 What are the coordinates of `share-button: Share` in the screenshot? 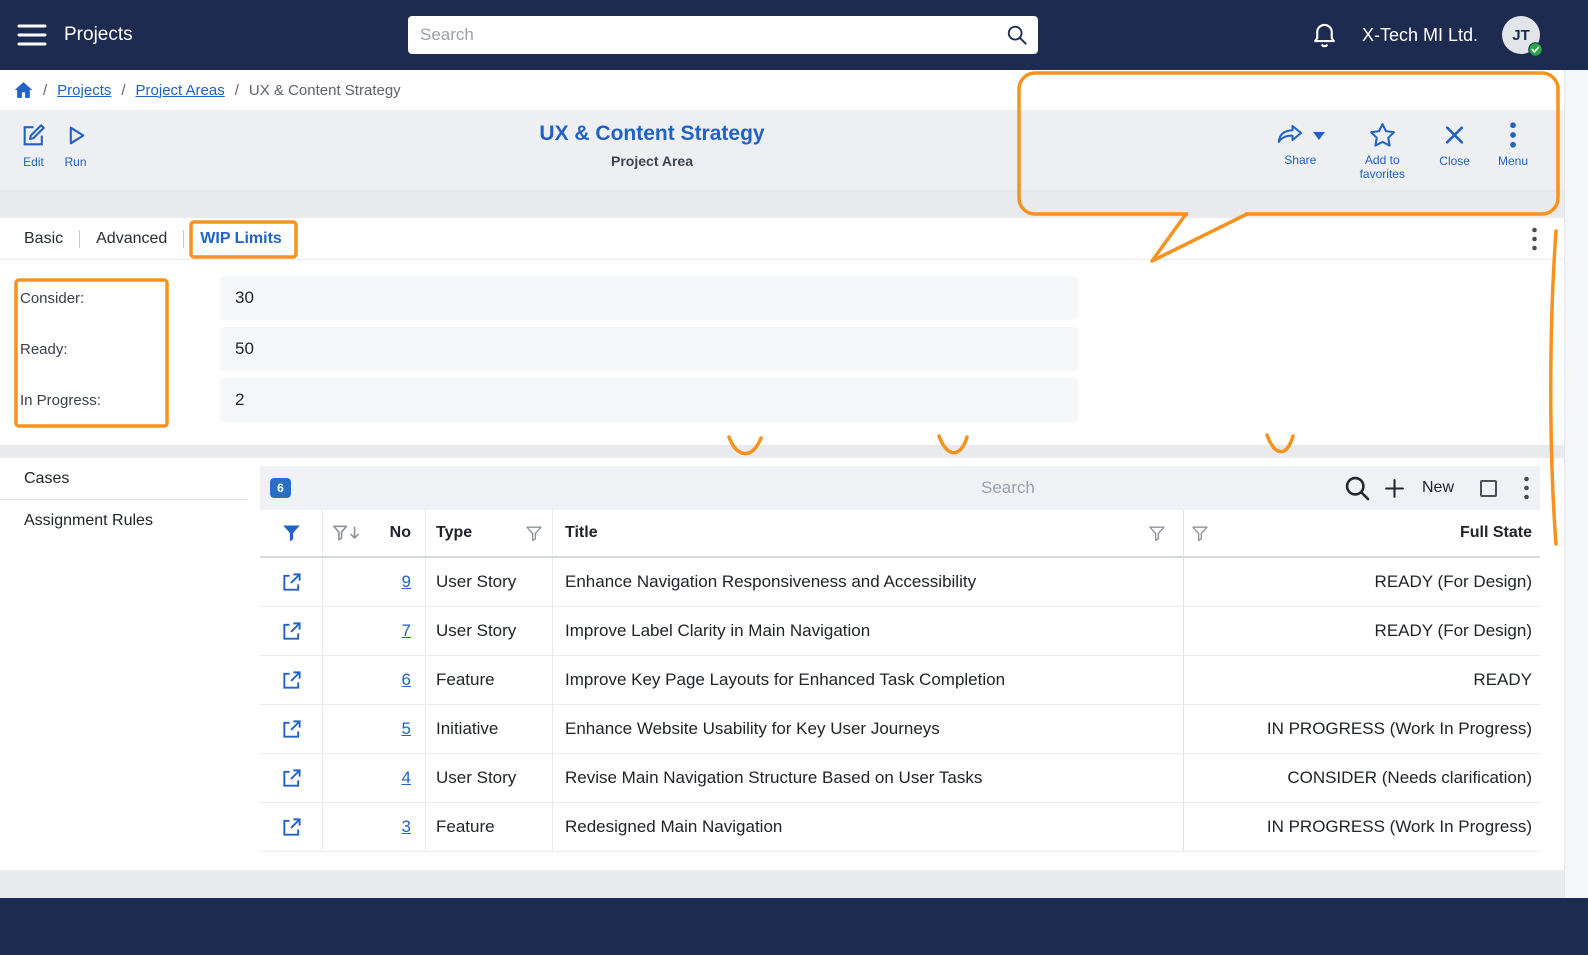 It's located at (1300, 144).